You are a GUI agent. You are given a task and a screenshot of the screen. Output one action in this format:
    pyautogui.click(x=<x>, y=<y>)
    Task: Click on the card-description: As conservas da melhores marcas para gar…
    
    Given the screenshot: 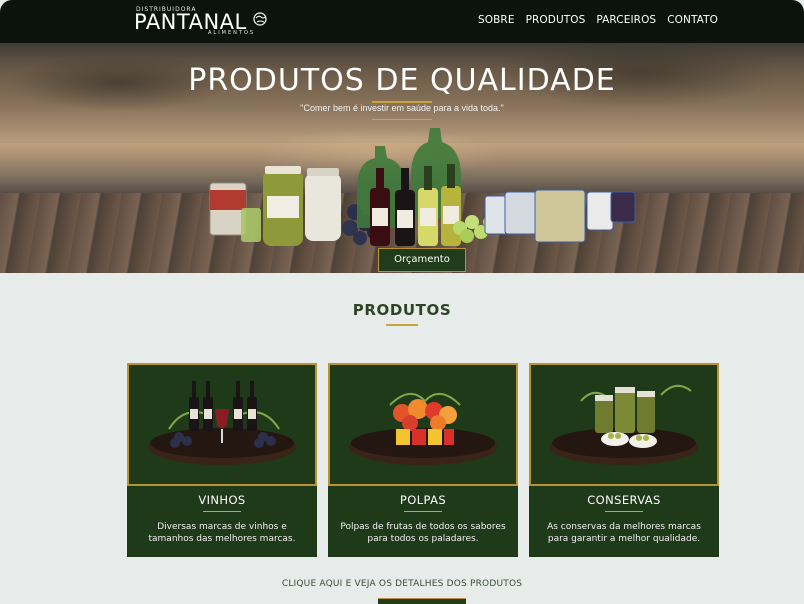 What is the action you would take?
    pyautogui.click(x=624, y=533)
    